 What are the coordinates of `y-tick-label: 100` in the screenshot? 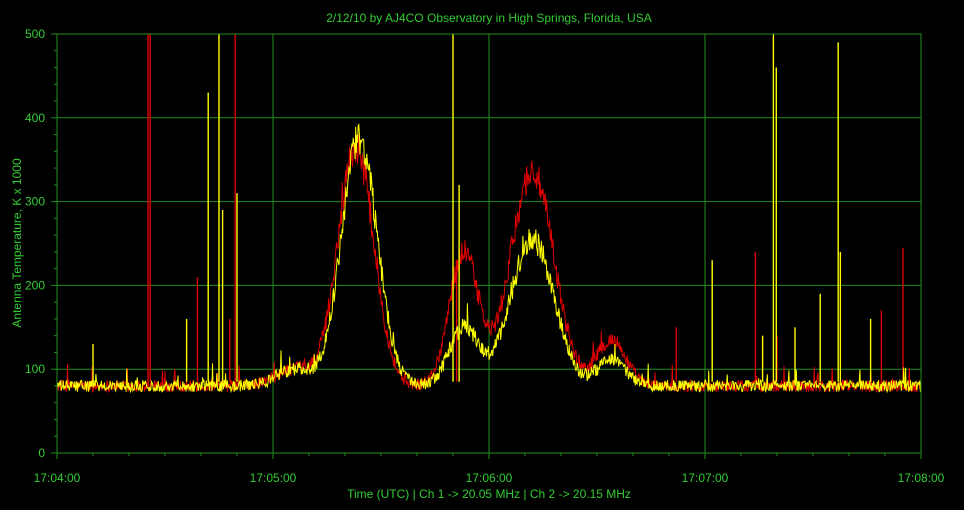 It's located at (35, 369).